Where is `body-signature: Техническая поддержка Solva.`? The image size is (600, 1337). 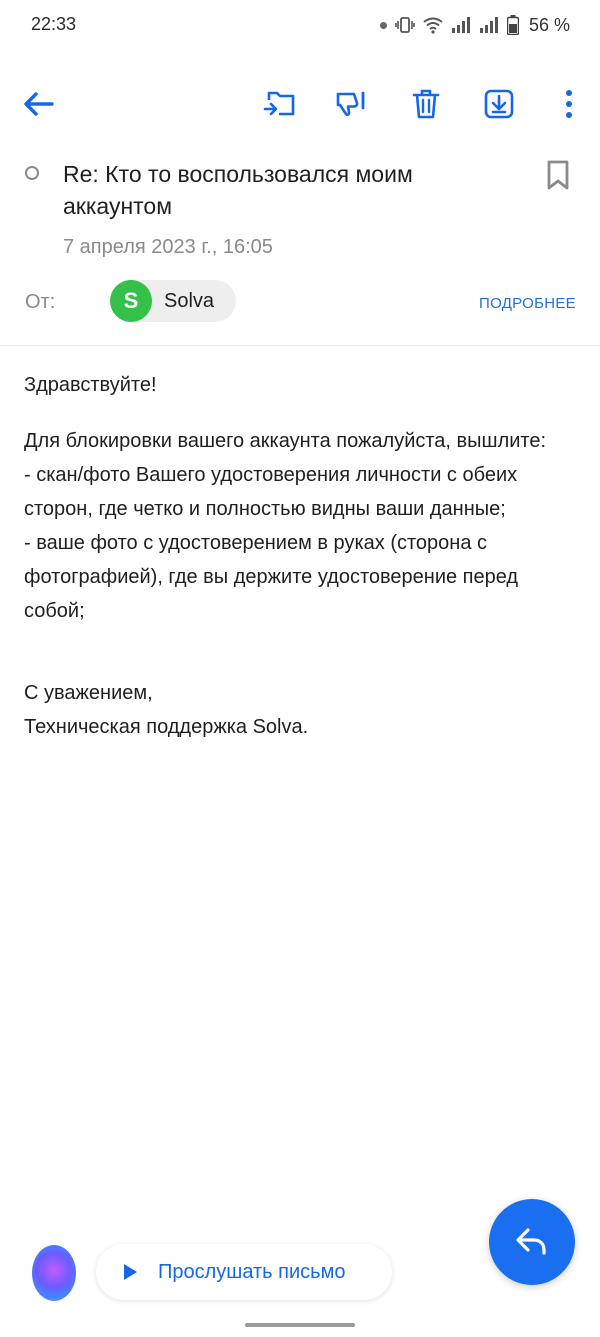
body-signature: Техническая поддержка Solva. is located at coordinates (166, 727).